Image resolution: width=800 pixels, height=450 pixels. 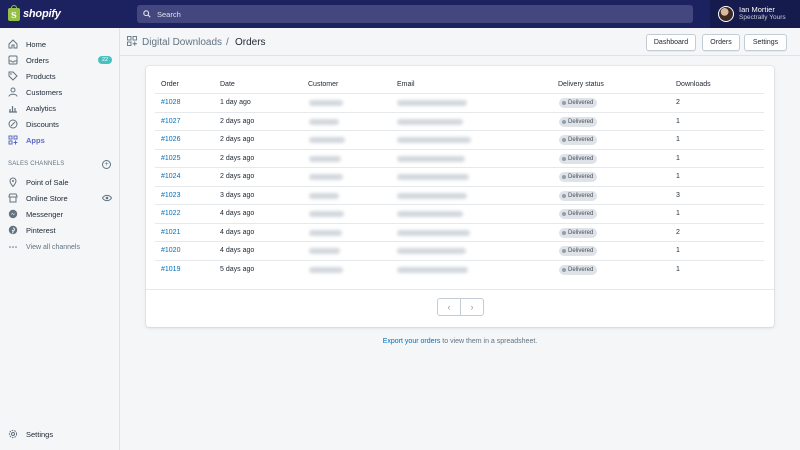 I want to click on order-number-link: #1024, so click(x=170, y=176).